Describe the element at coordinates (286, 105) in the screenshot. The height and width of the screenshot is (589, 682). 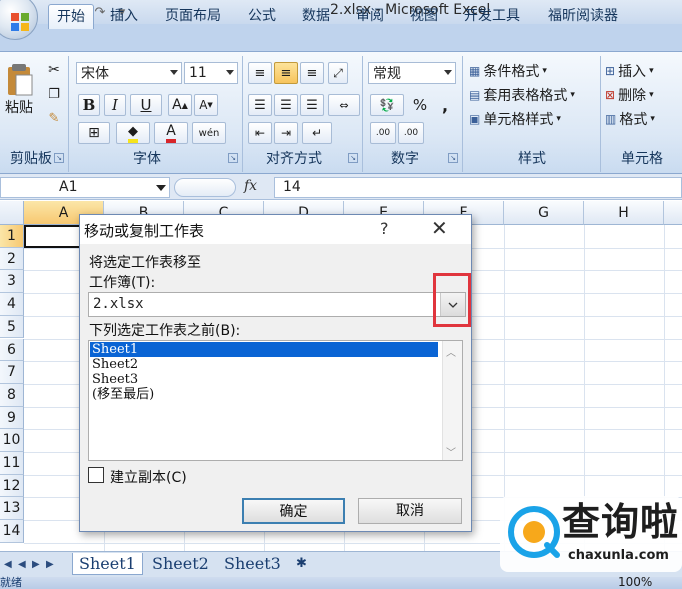
I see `align-center-icon: ☰` at that location.